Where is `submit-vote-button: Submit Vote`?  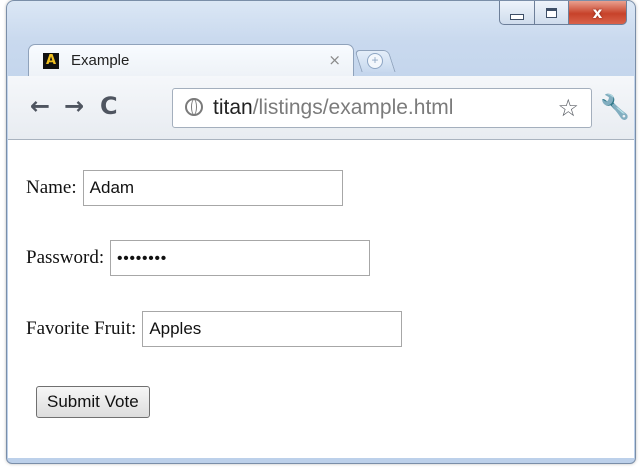
submit-vote-button: Submit Vote is located at coordinates (93, 402).